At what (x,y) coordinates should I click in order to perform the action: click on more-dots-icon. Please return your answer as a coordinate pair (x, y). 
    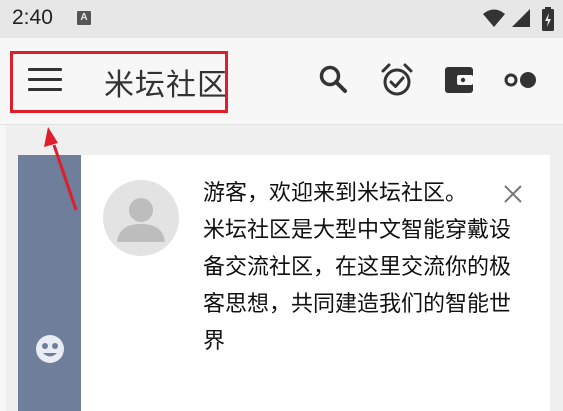
    Looking at the image, I should click on (520, 80).